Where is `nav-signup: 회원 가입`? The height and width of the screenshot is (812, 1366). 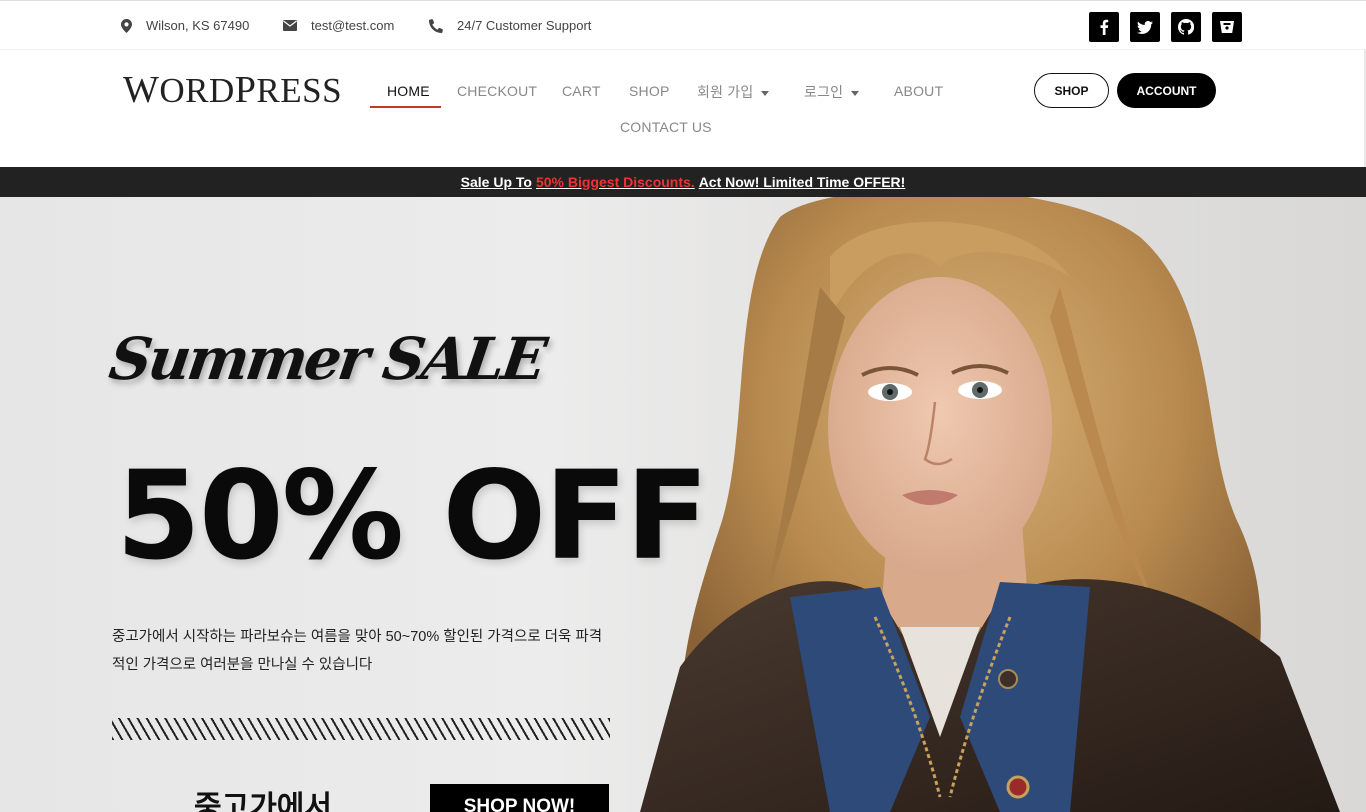
nav-signup: 회원 가입 is located at coordinates (733, 92).